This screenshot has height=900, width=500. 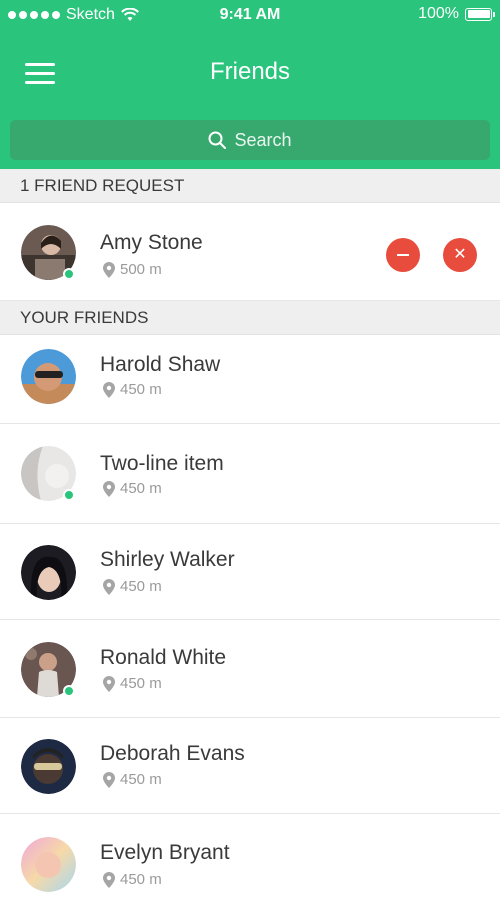 I want to click on minus-icon, so click(x=403, y=255).